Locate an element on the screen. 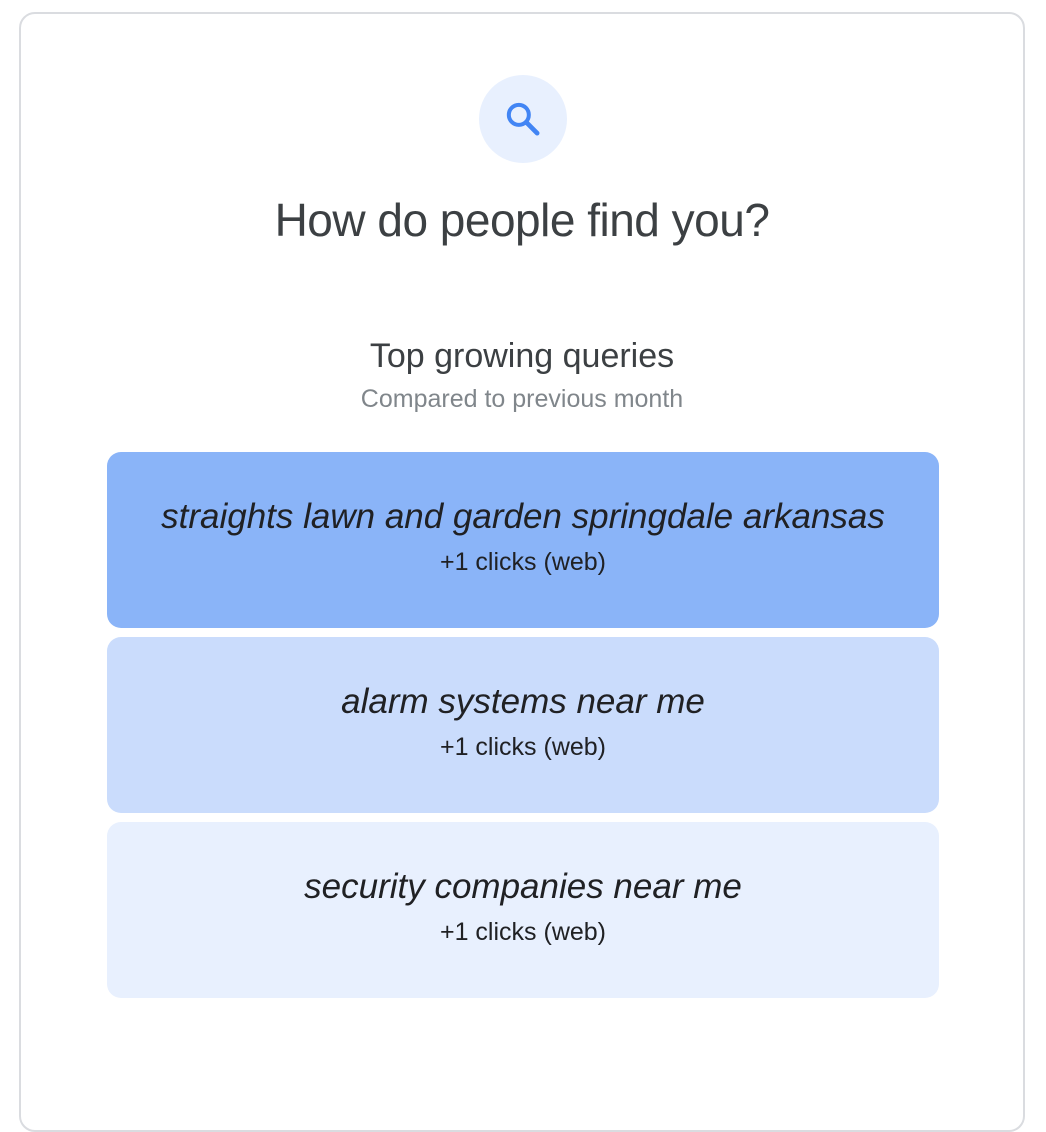 The image size is (1046, 1132). query-text: security companies near me is located at coordinates (523, 886).